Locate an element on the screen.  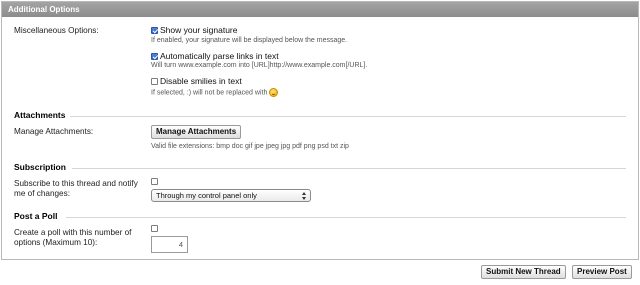
preview-post-button: Preview Post is located at coordinates (602, 272).